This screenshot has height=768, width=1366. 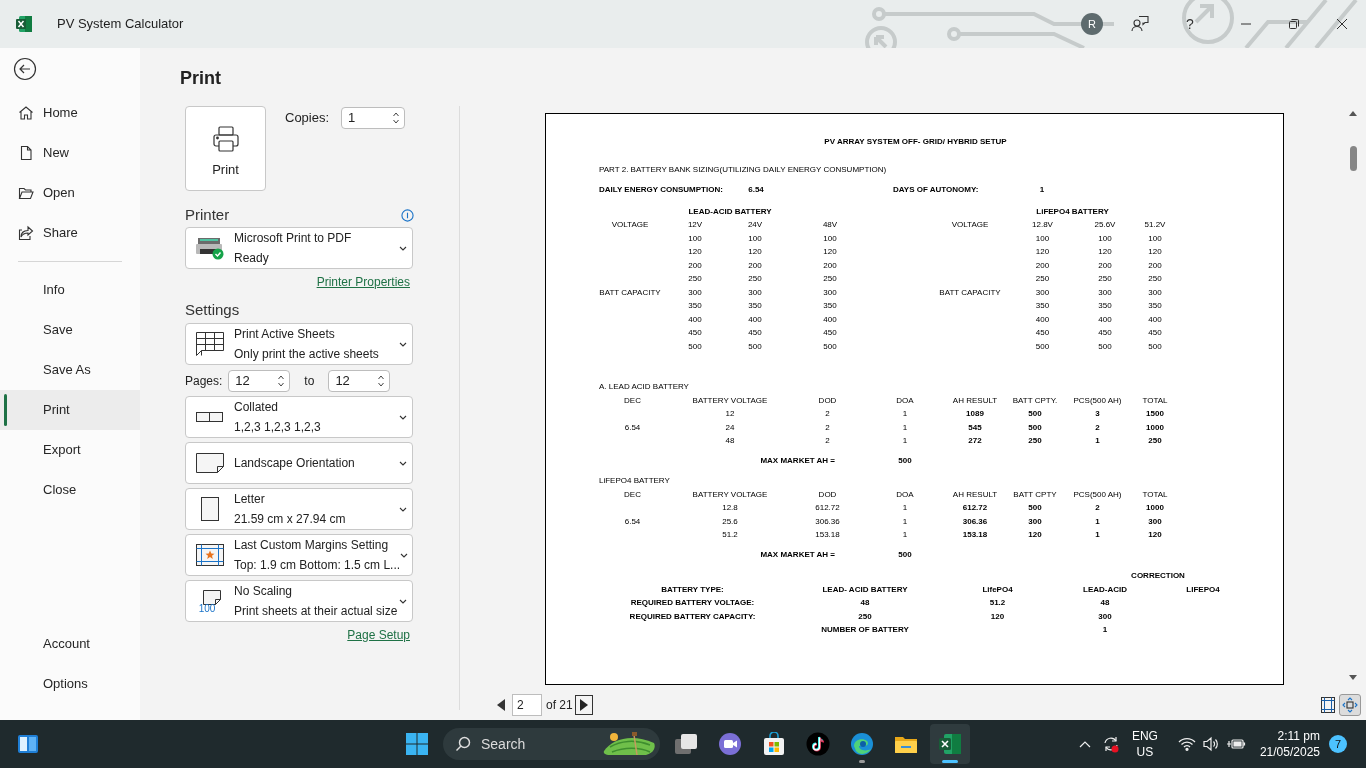 I want to click on margins-icon, so click(x=210, y=555).